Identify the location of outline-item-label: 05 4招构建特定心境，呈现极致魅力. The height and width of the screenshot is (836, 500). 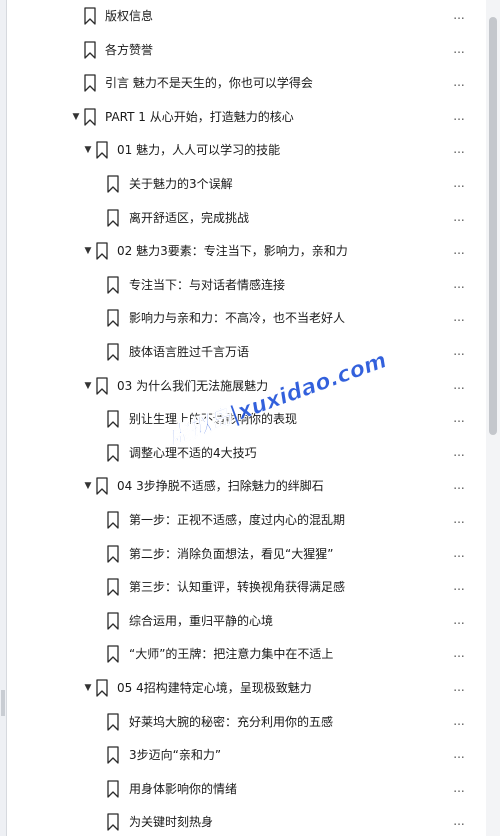
(214, 688).